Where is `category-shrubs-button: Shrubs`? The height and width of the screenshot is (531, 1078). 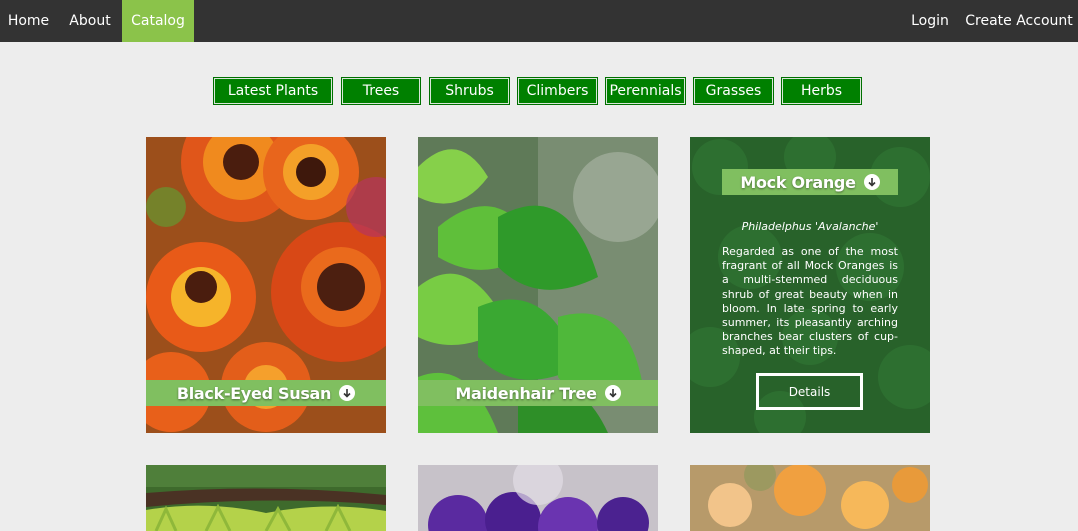 category-shrubs-button: Shrubs is located at coordinates (469, 91).